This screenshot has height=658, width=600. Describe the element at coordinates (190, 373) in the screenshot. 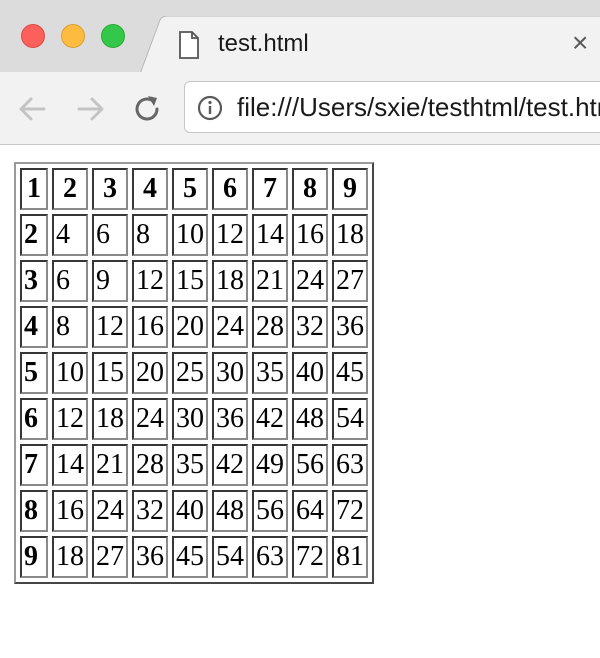

I see `table-cell: 25` at that location.